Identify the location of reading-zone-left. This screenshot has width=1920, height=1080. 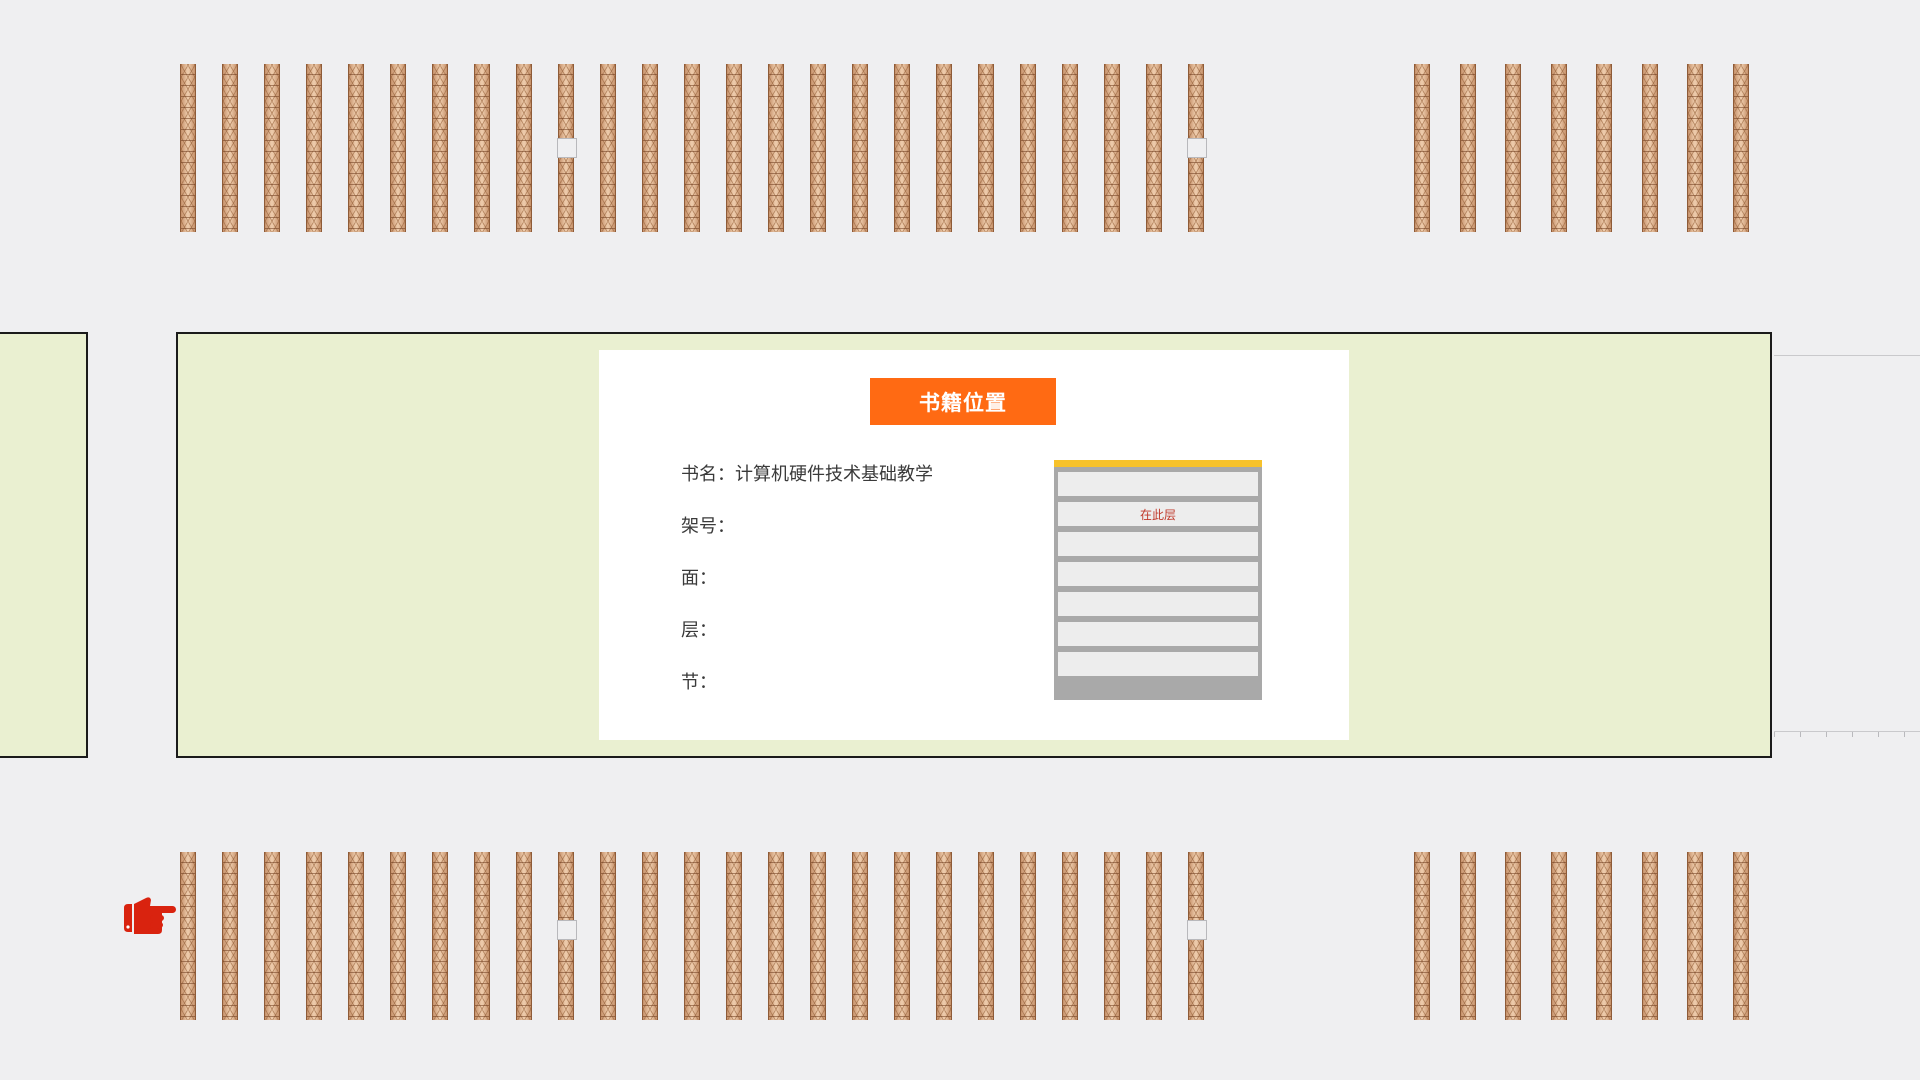
(44, 545).